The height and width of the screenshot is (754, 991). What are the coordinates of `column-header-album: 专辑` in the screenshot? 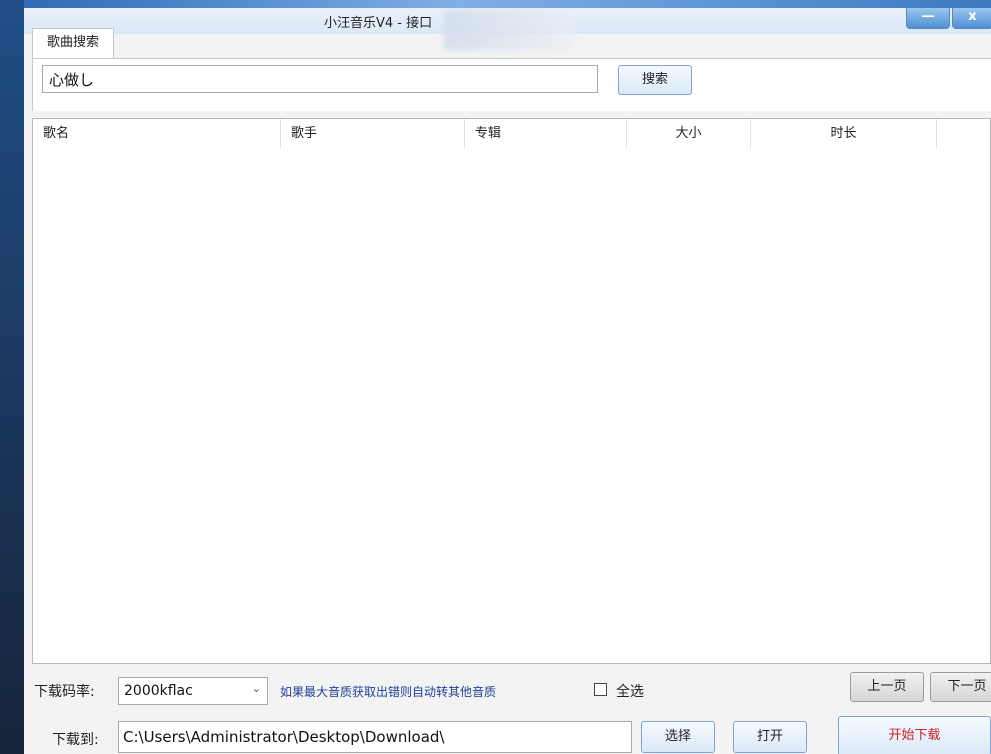 It's located at (546, 134).